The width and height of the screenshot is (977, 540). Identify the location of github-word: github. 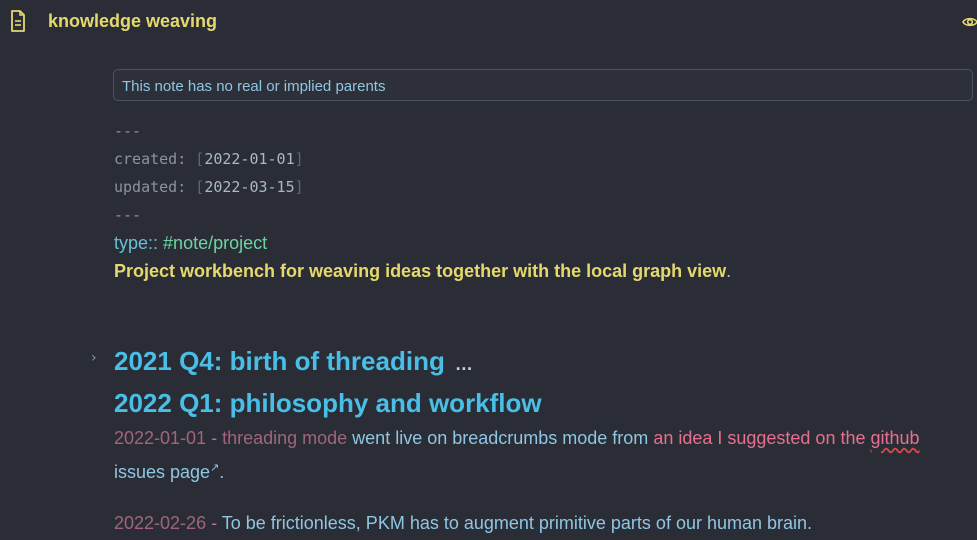
(895, 438).